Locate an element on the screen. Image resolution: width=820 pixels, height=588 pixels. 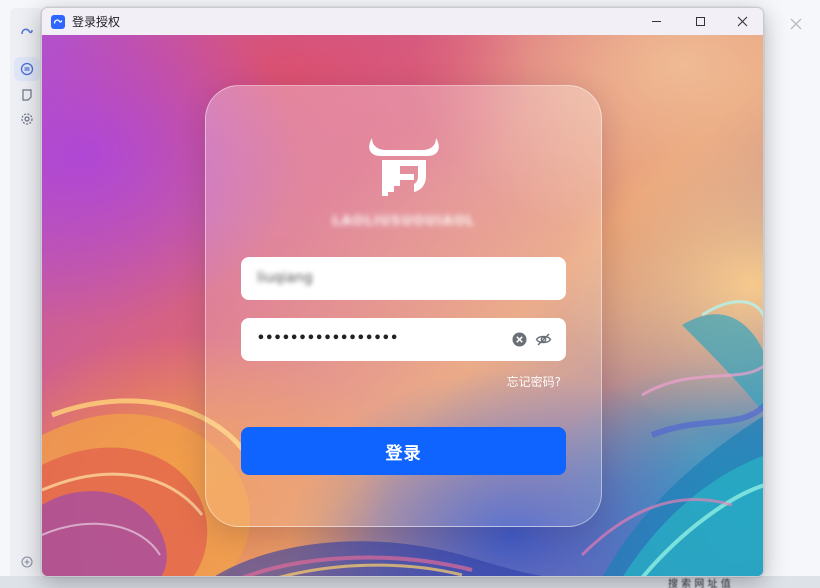
forgot-password-link: 忘记密码? is located at coordinates (534, 381).